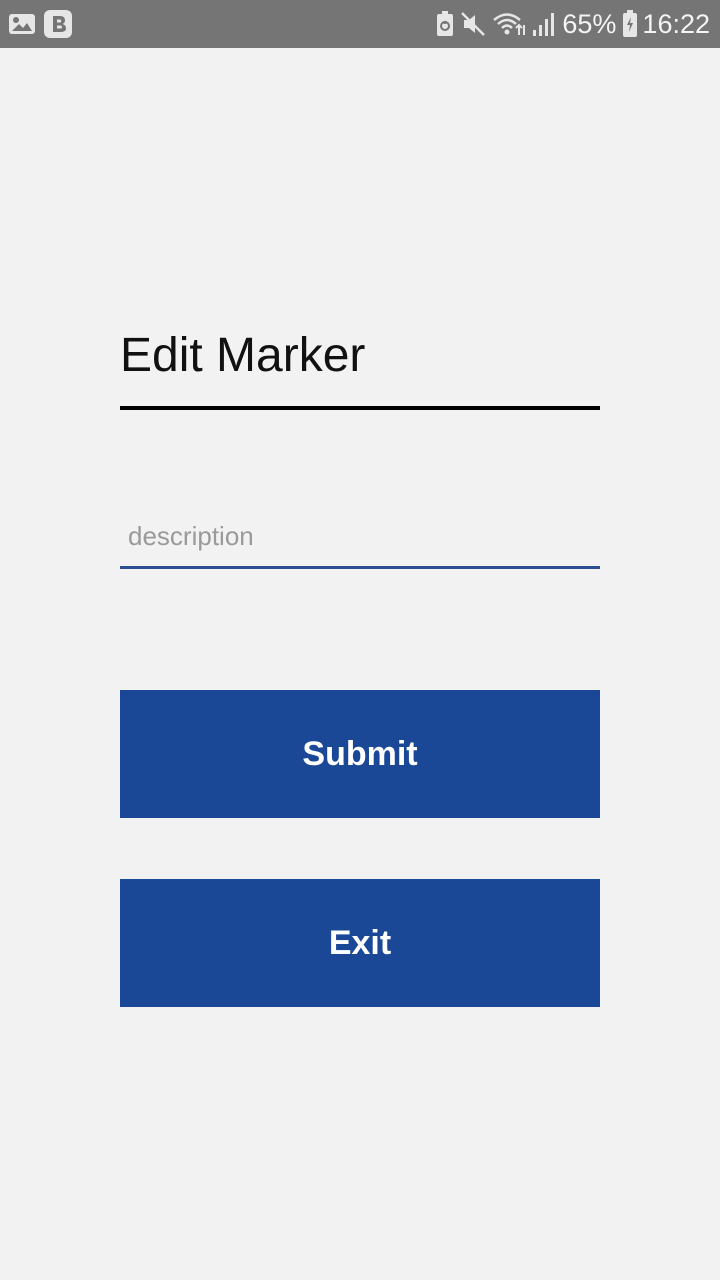 The width and height of the screenshot is (720, 1280). What do you see at coordinates (360, 754) in the screenshot?
I see `submit-button: Submit` at bounding box center [360, 754].